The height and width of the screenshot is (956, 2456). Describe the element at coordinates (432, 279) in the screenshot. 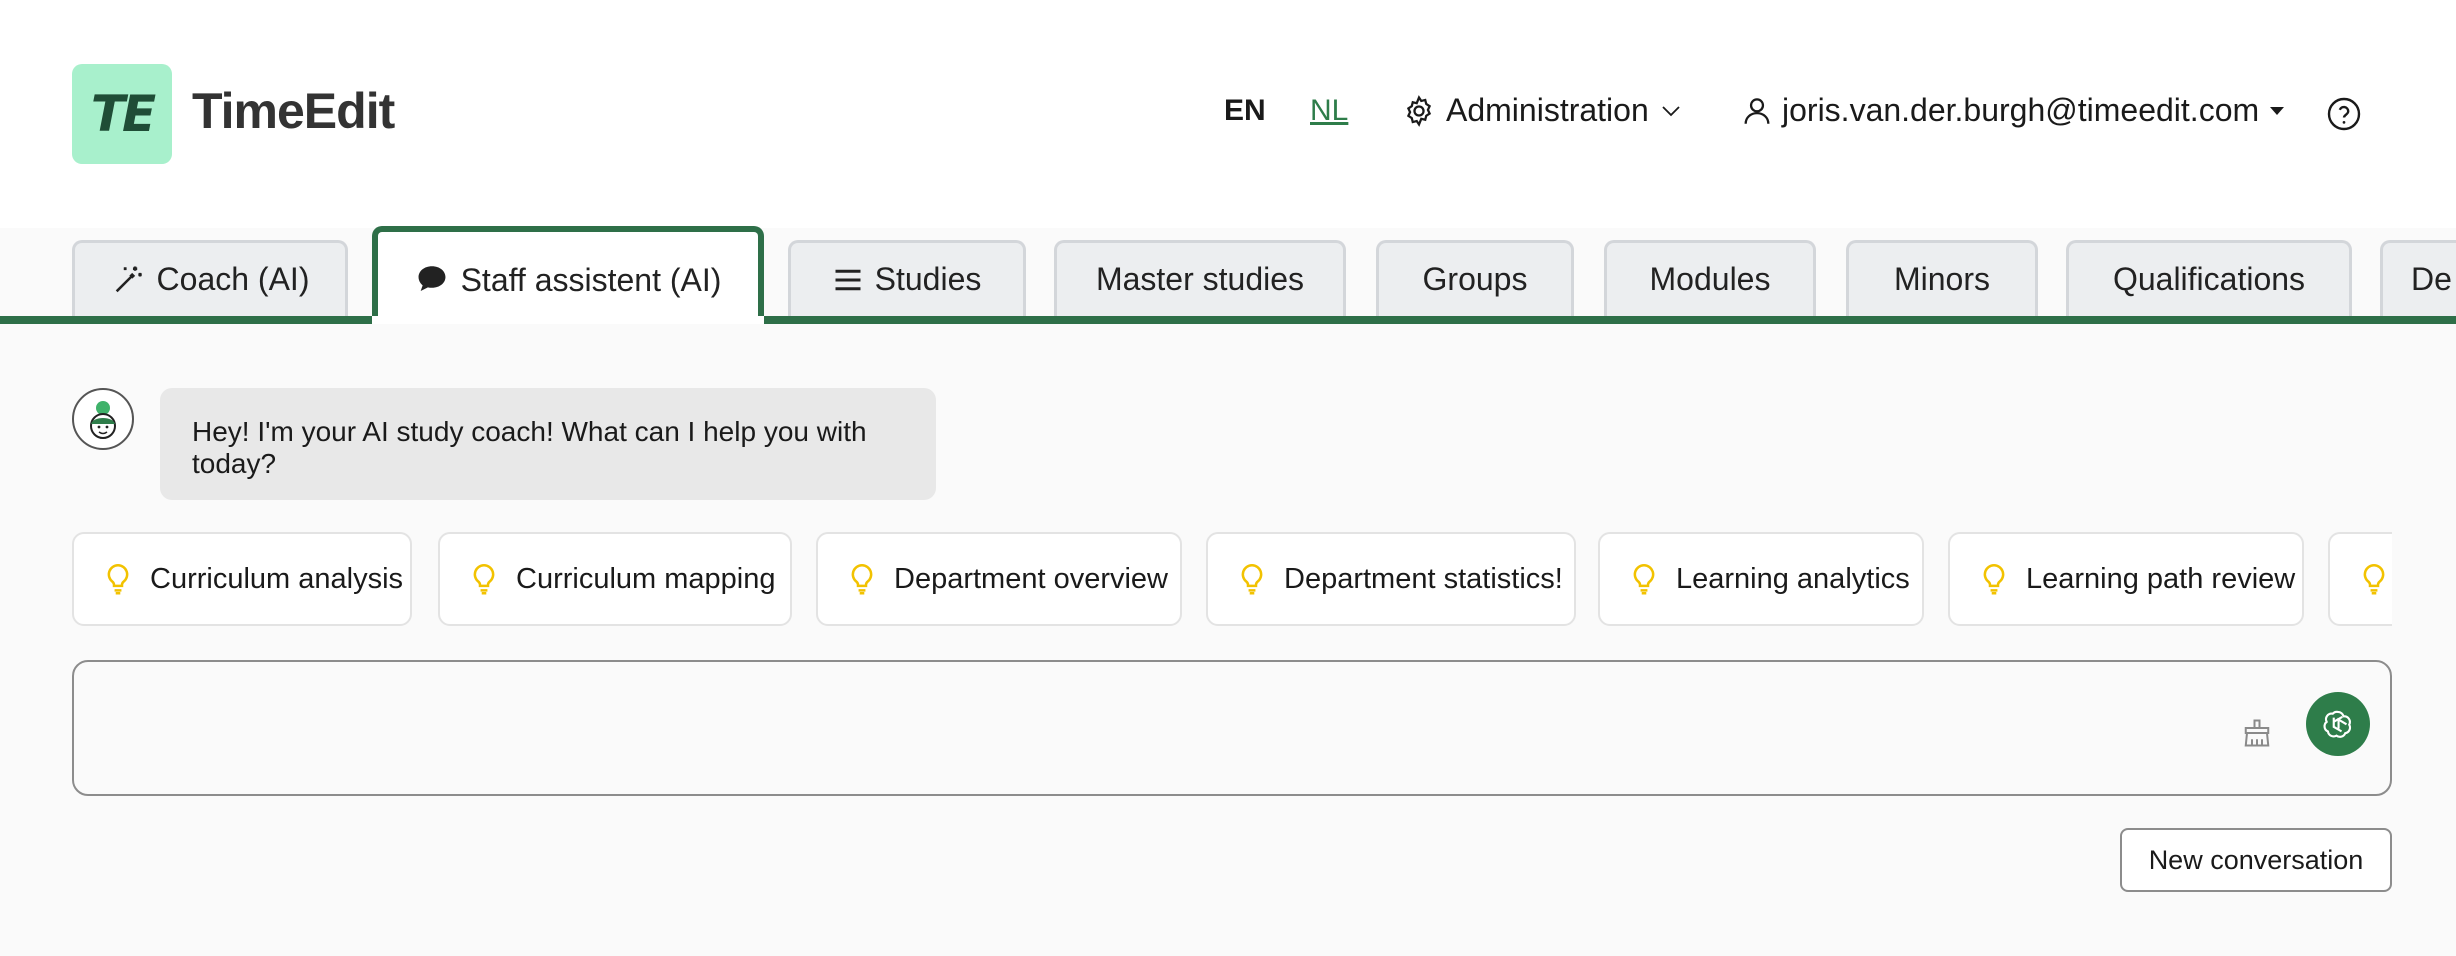

I see `chat-bubble-icon` at that location.